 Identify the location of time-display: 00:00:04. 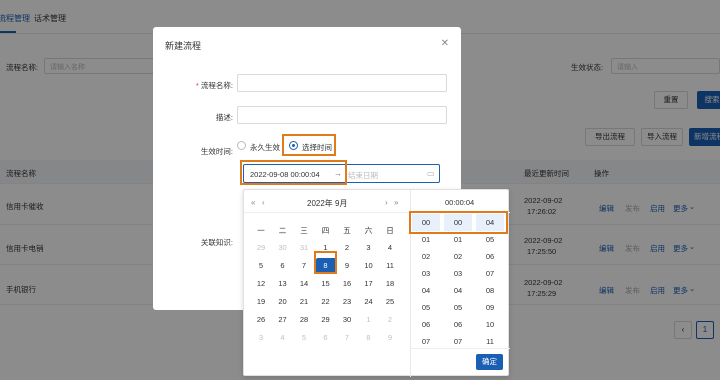
(460, 202).